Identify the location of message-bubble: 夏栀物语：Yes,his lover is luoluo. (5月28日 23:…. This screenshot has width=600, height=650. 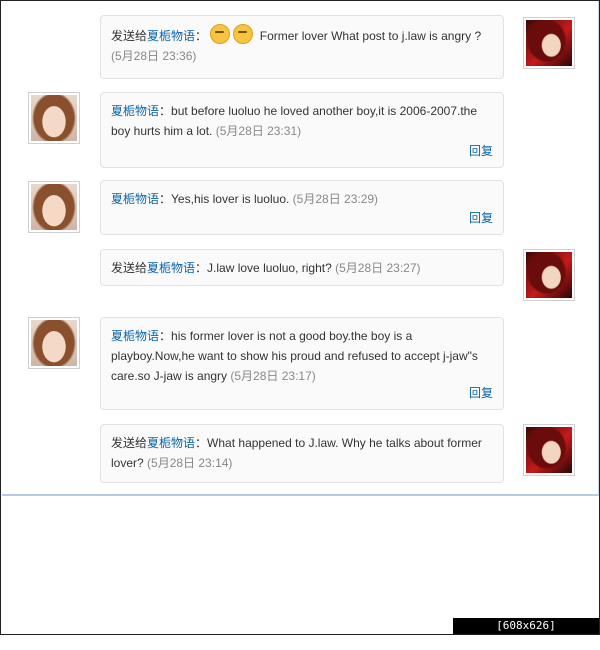
(302, 207).